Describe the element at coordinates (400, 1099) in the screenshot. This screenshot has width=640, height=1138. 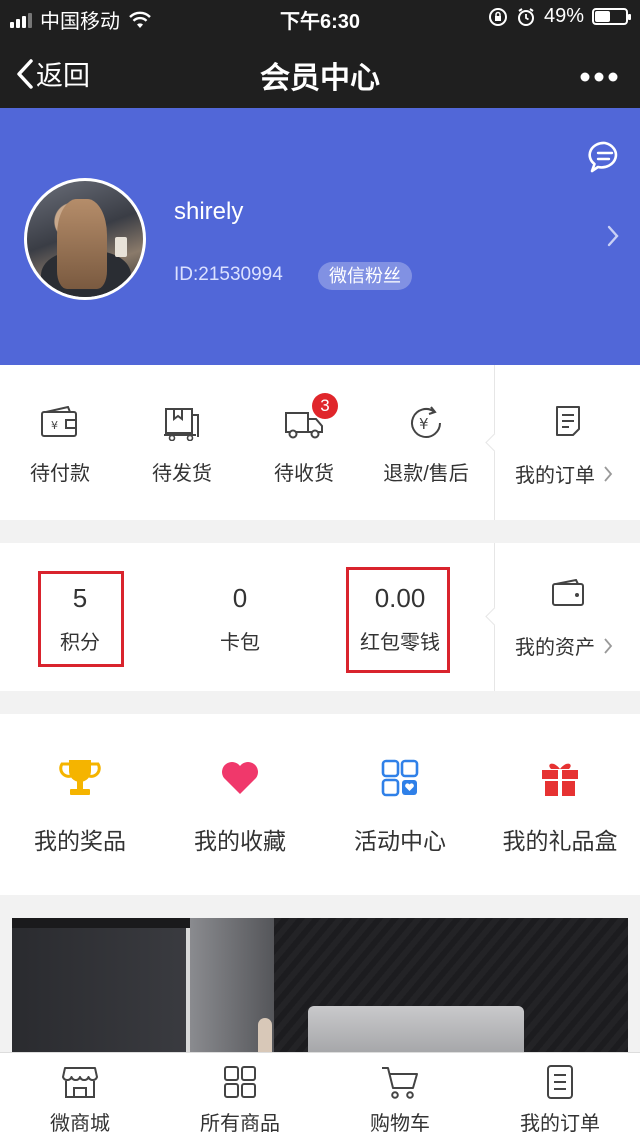
I see `tab-cart: 购物车` at that location.